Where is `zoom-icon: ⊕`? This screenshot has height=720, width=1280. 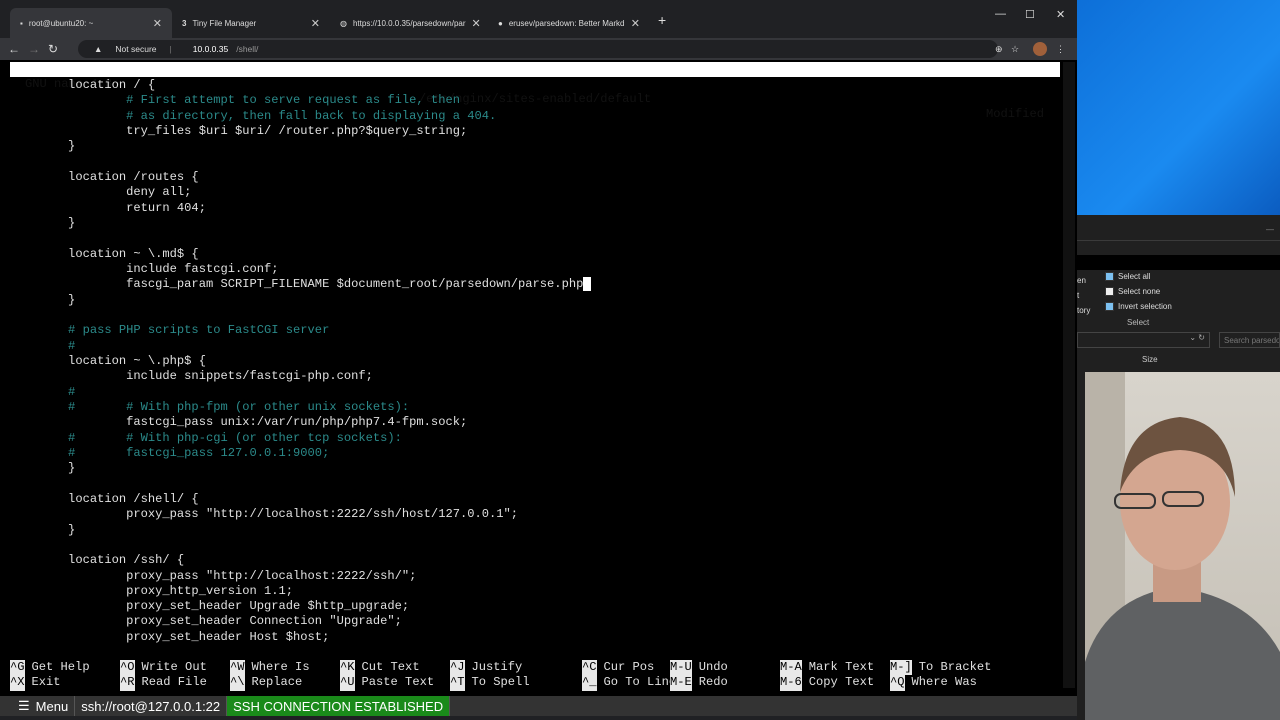
zoom-icon: ⊕ is located at coordinates (999, 49).